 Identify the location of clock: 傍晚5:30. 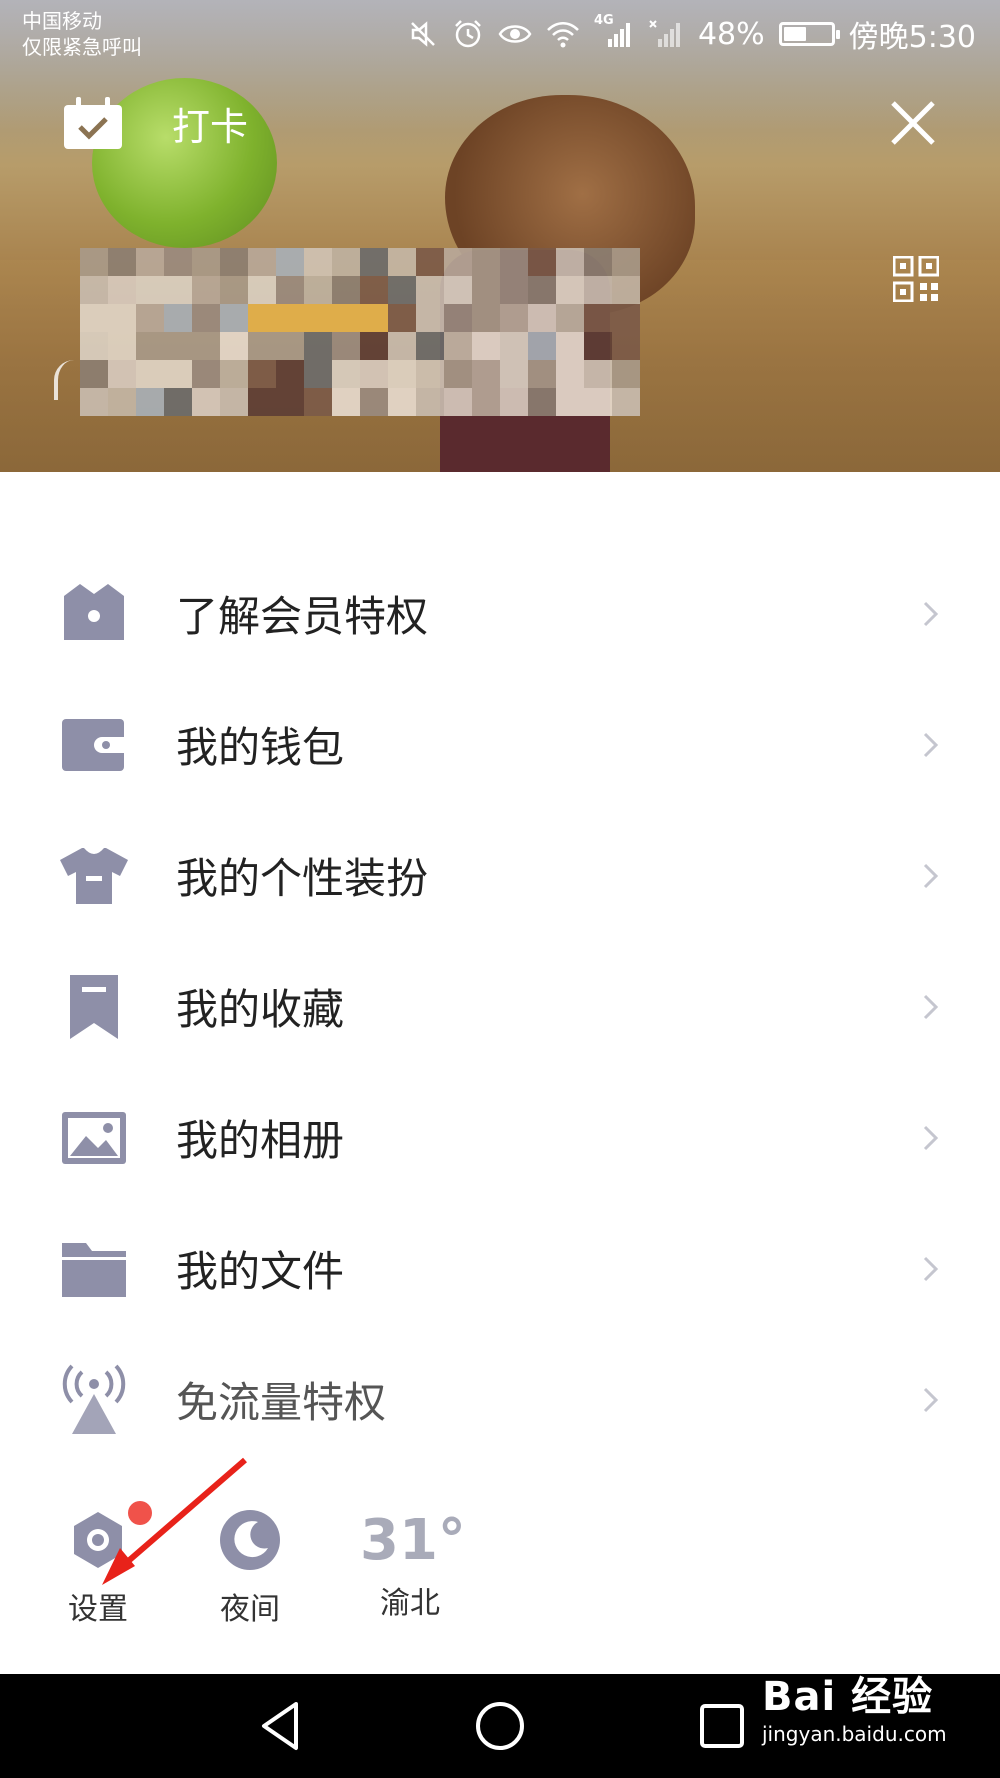
(912, 37).